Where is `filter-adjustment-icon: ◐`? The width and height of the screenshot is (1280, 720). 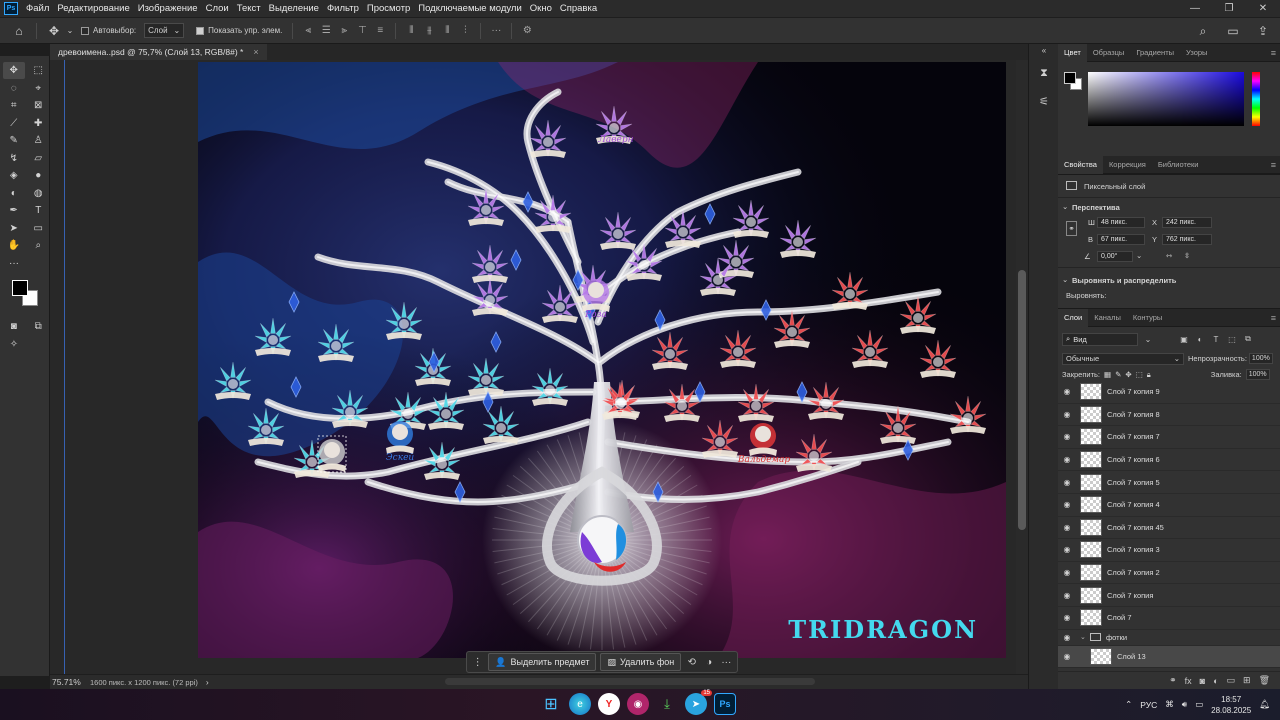 filter-adjustment-icon: ◐ is located at coordinates (1200, 339).